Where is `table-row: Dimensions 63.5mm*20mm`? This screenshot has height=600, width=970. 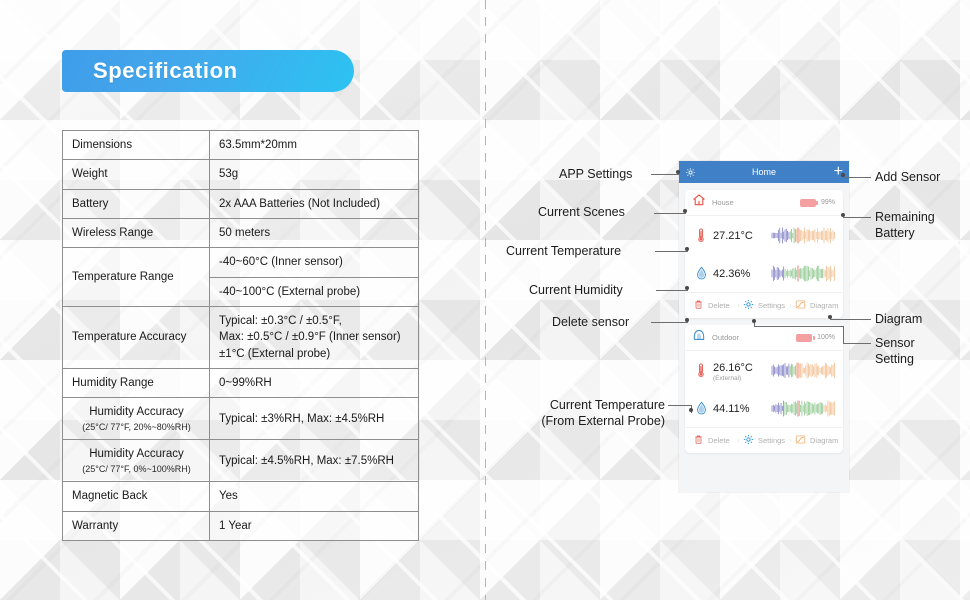 table-row: Dimensions 63.5mm*20mm is located at coordinates (240, 145).